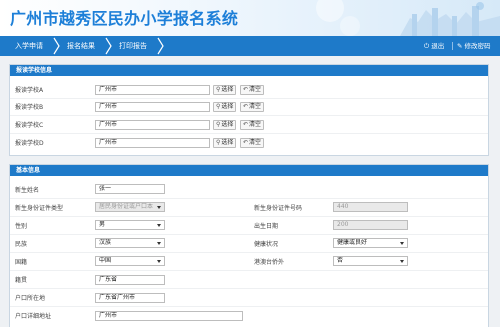 This screenshot has height=327, width=500. Describe the element at coordinates (408, 18) in the screenshot. I see `banner-decoration` at that location.